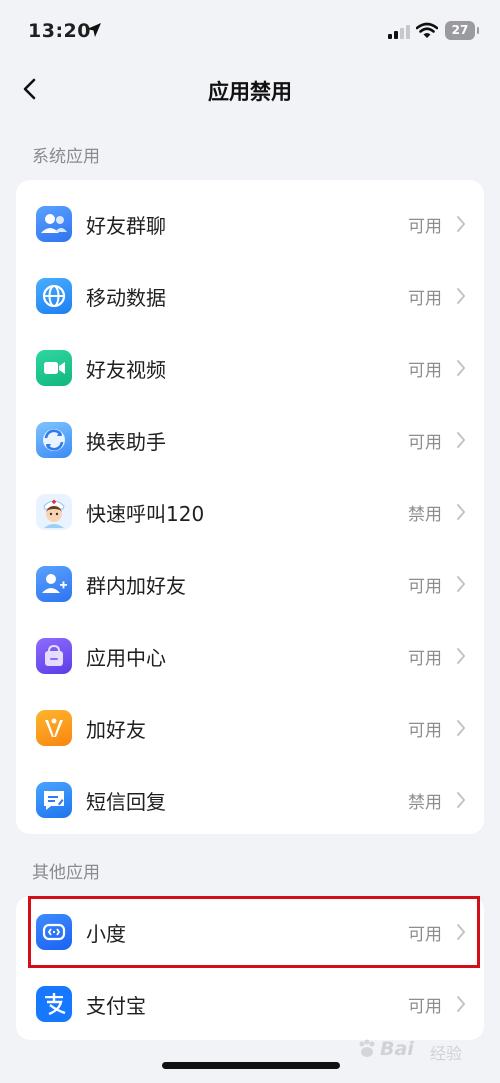  Describe the element at coordinates (145, 514) in the screenshot. I see `app-name: 快速呼叫120` at that location.